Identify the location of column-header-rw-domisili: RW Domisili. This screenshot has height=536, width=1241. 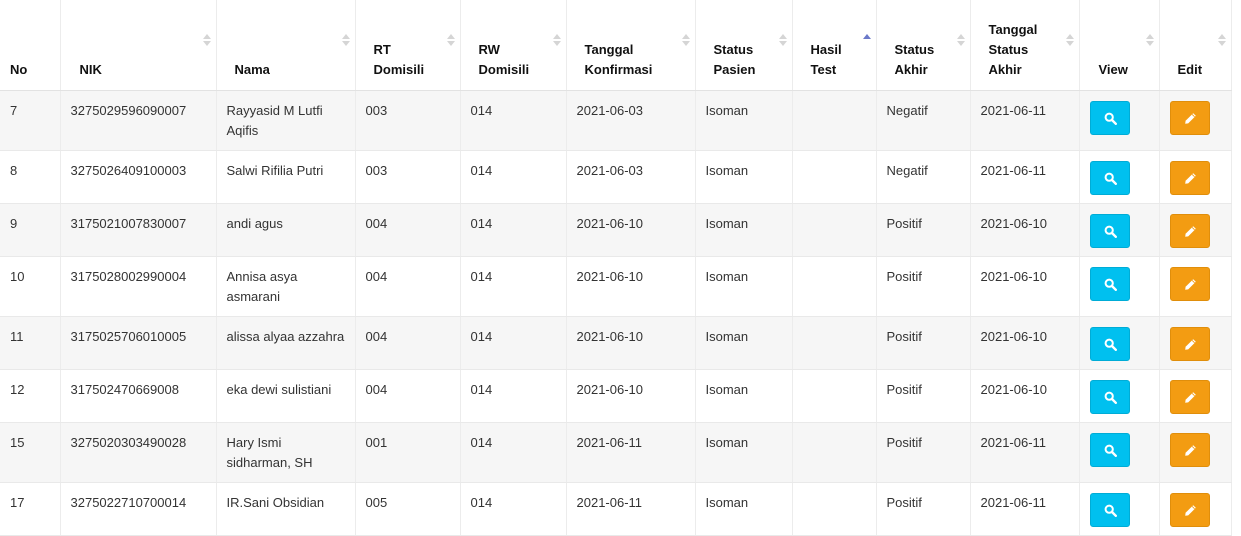
(513, 45).